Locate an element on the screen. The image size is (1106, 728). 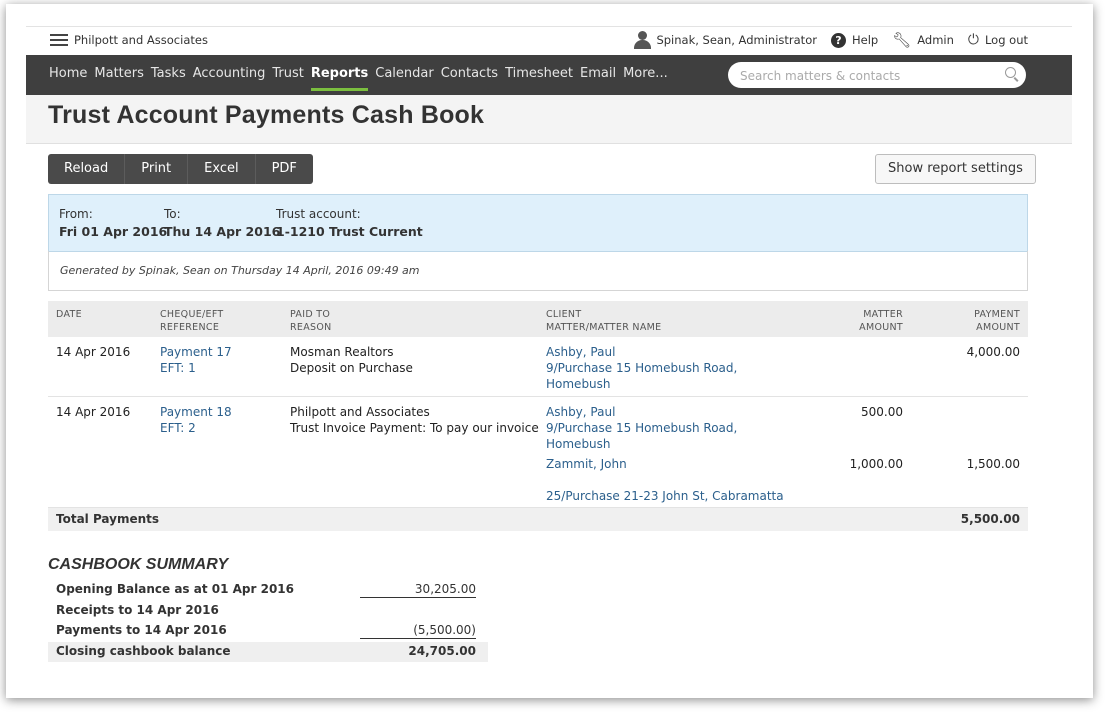
row-payment-amount: 1,500.00 is located at coordinates (993, 464).